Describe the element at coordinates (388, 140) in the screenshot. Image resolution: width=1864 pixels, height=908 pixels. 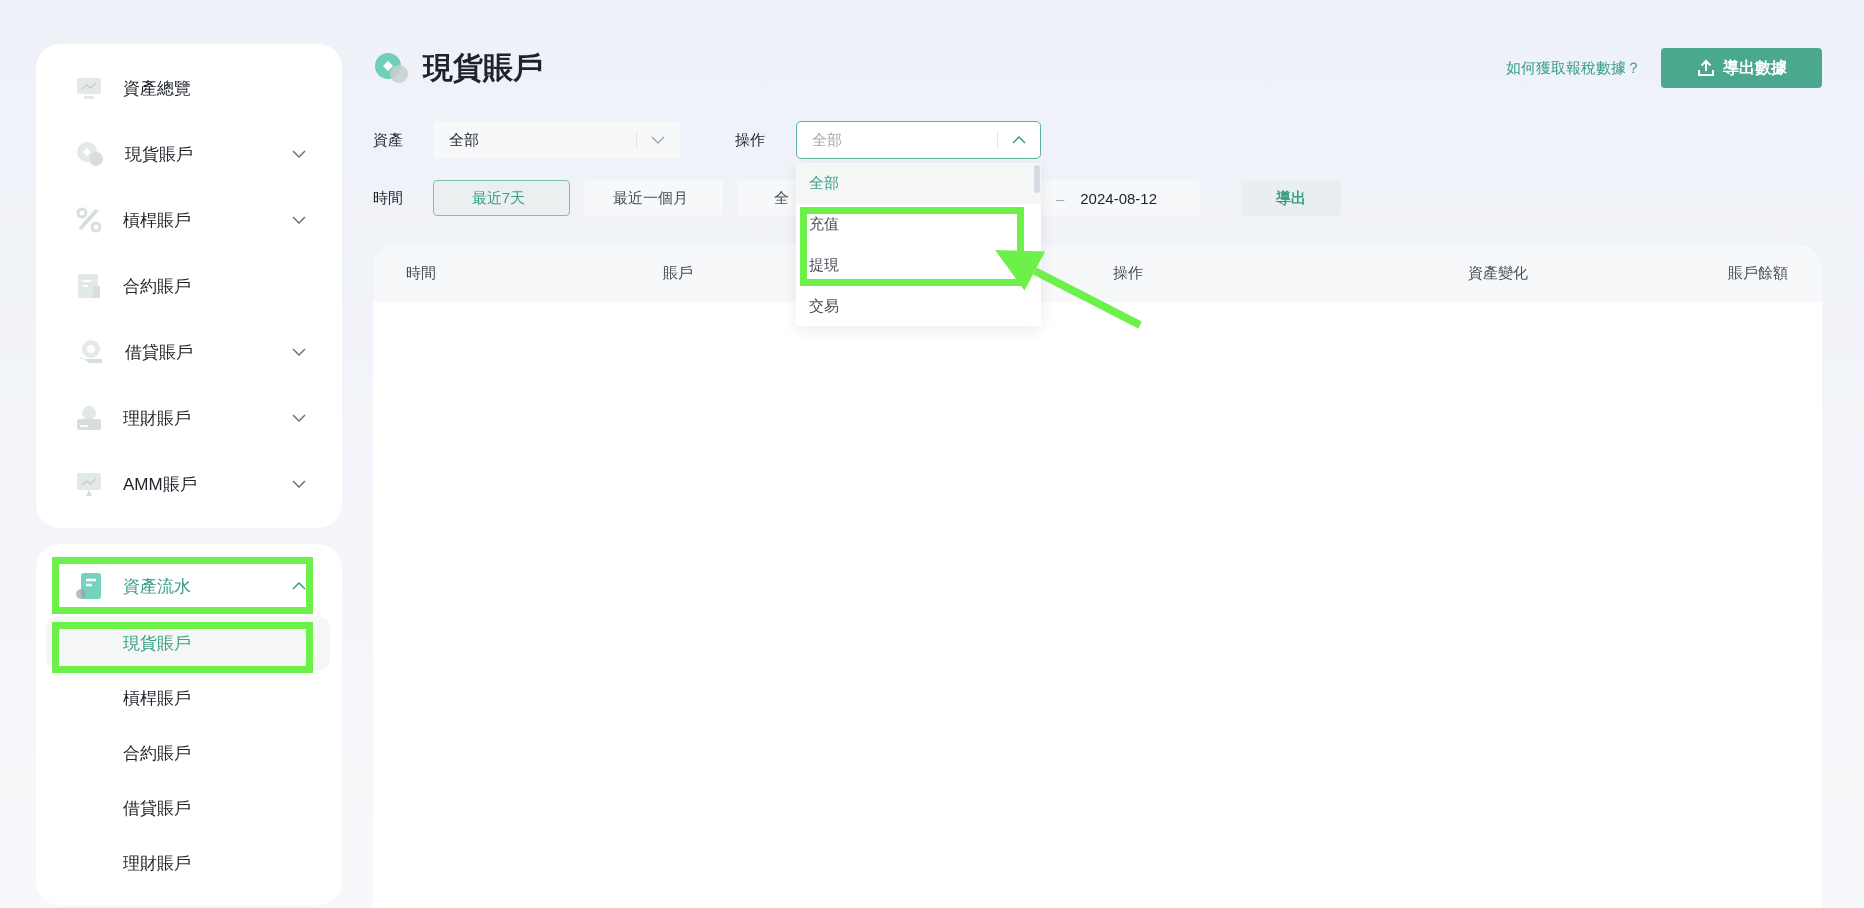
I see `filter-label: 資產` at that location.